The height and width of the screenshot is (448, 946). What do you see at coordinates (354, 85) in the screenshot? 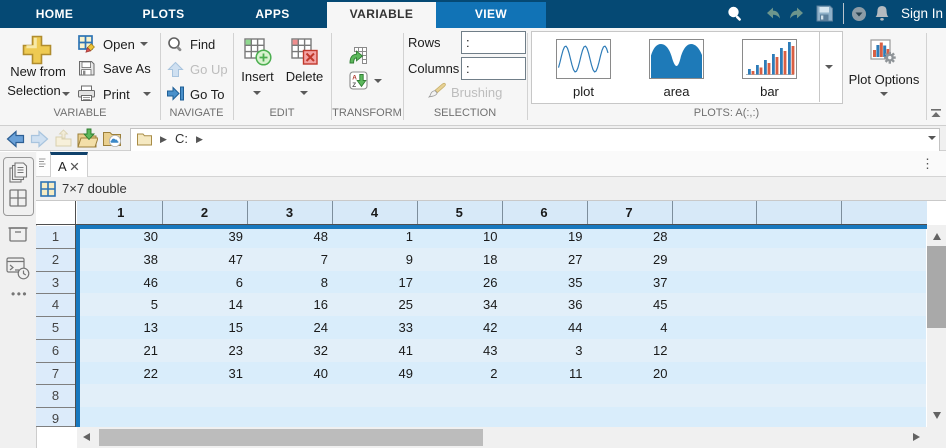
I see `svg-text: Z` at bounding box center [354, 85].